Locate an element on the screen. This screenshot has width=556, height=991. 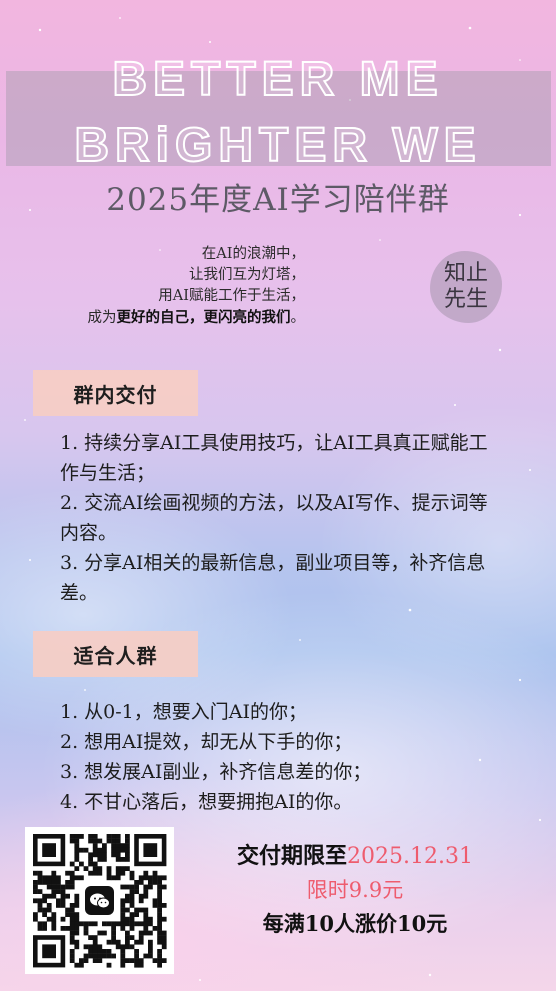
poem-emphasis: 更好的自己，更闪亮的我们 is located at coordinates (203, 317).